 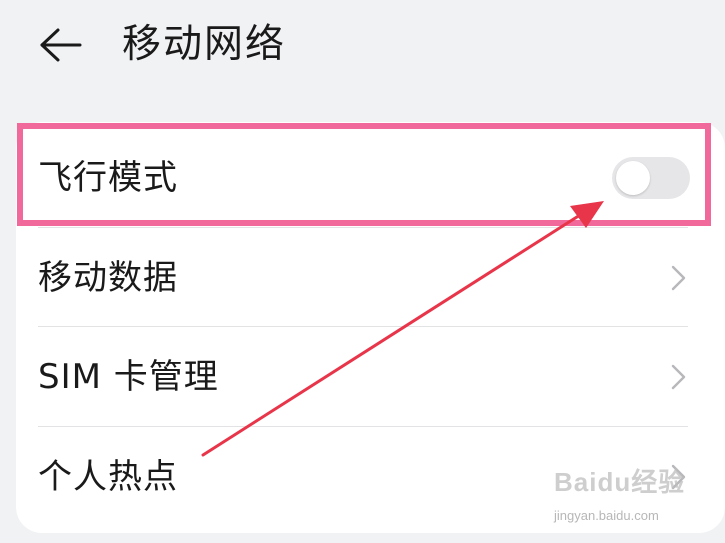 I want to click on airplane-mode-toggle, so click(x=651, y=178).